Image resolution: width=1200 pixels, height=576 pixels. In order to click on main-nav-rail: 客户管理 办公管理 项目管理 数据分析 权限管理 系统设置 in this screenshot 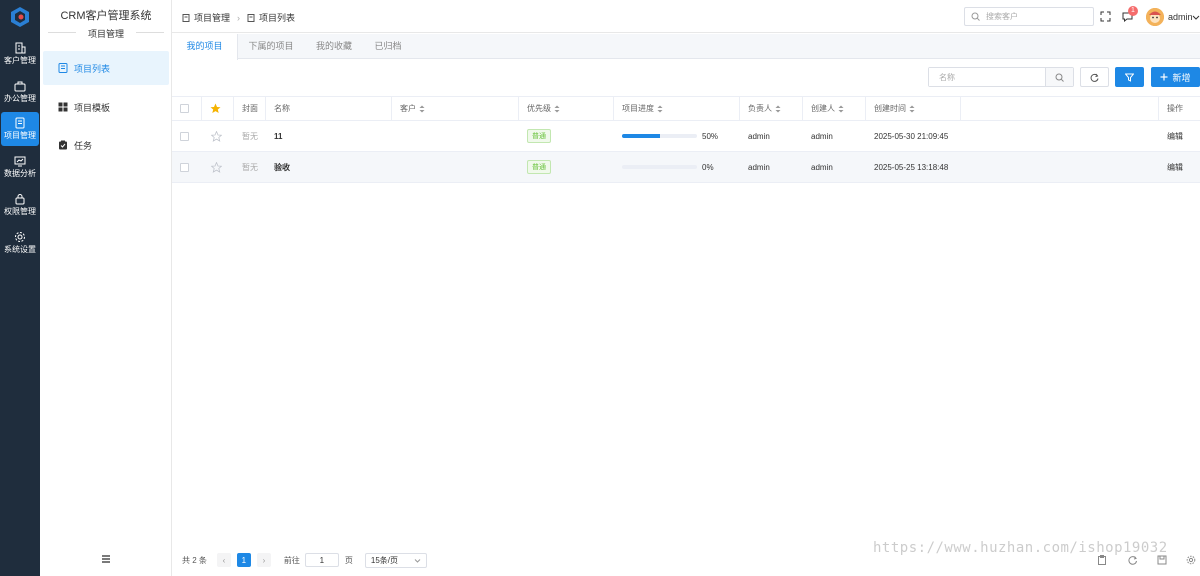, I will do `click(20, 288)`.